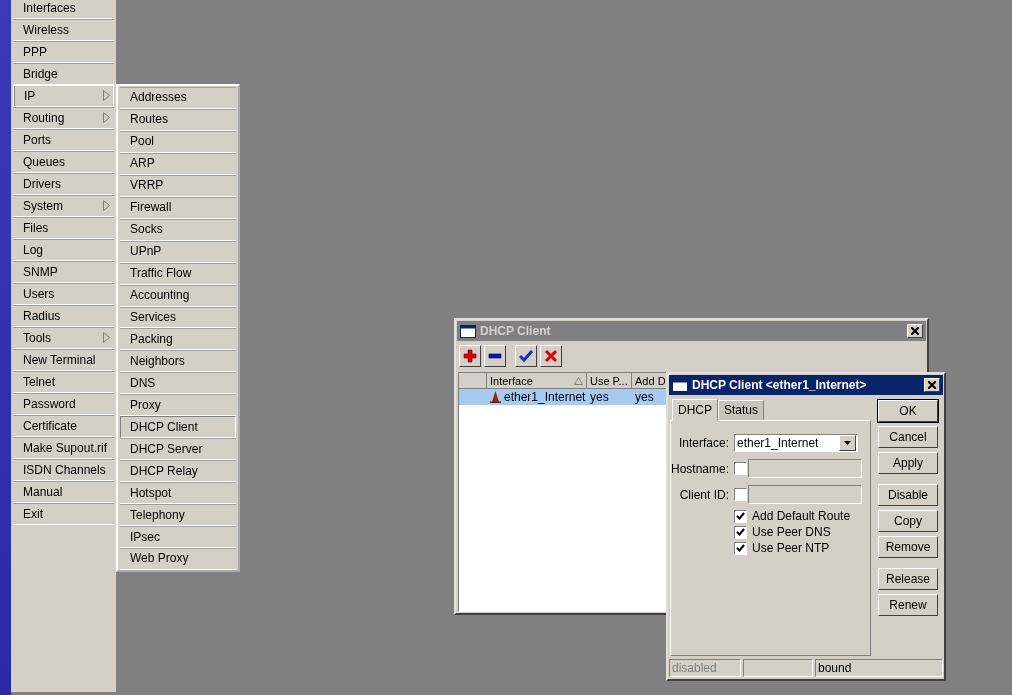 This screenshot has width=1012, height=695. I want to click on sort-icon, so click(578, 380).